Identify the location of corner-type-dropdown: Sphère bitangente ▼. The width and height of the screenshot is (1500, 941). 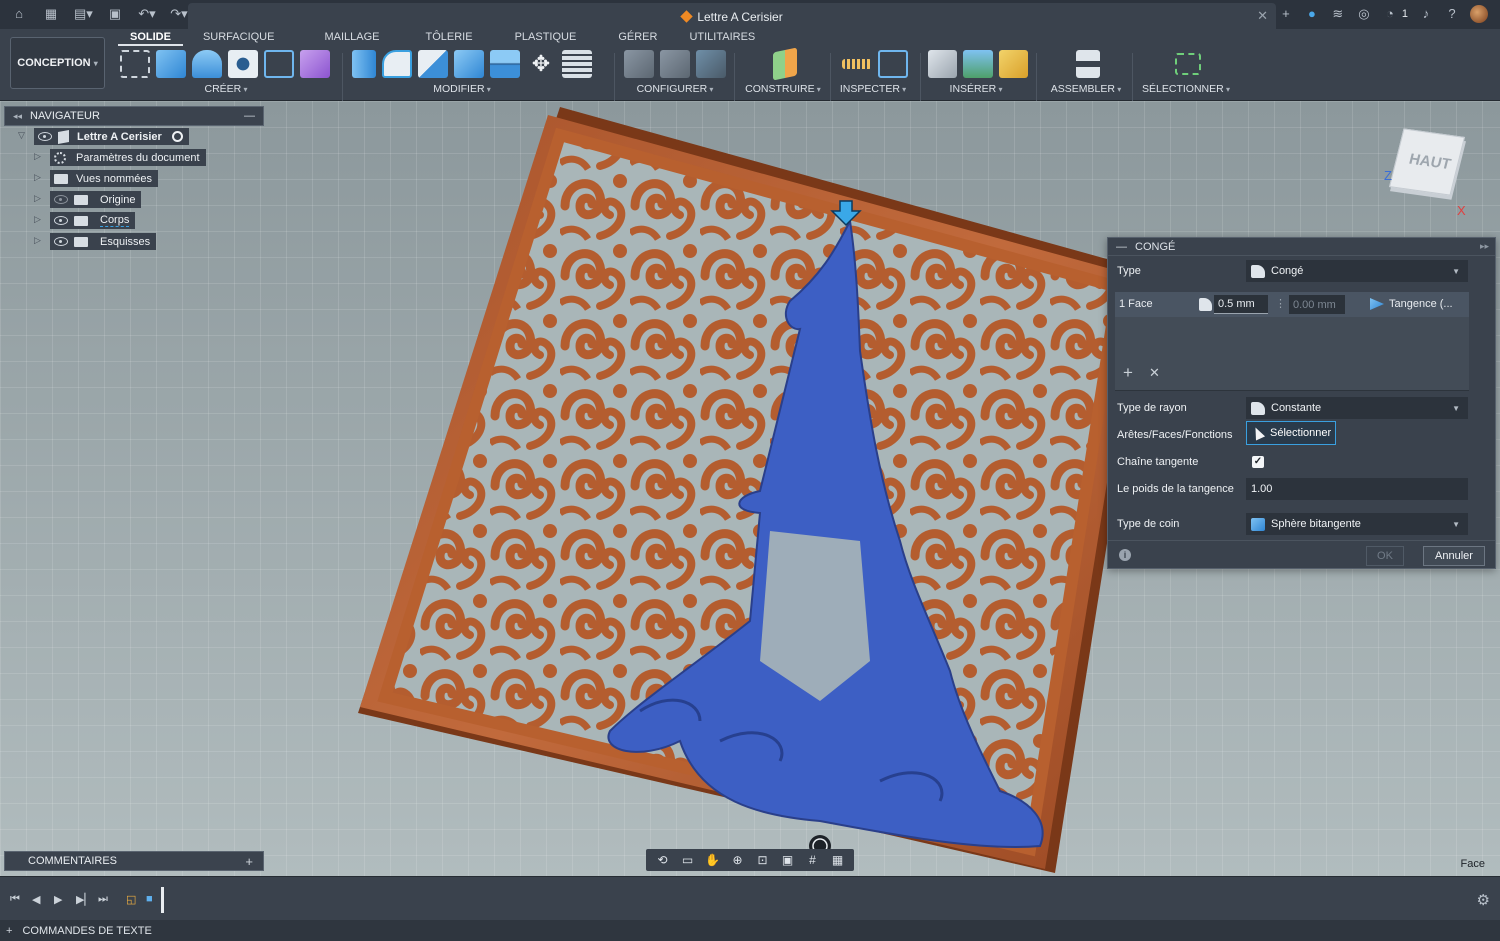
(1357, 524).